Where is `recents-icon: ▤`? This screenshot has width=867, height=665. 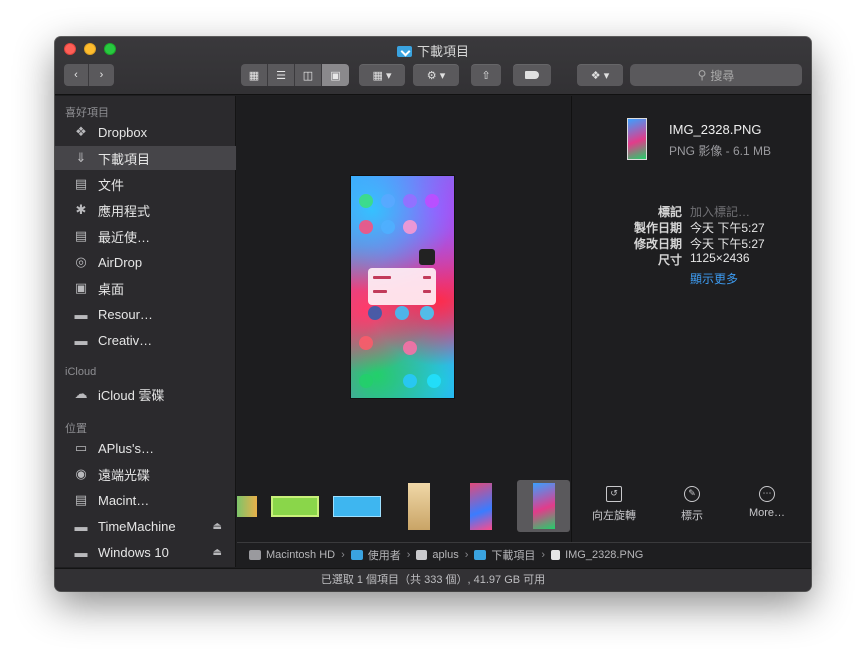 recents-icon: ▤ is located at coordinates (81, 235).